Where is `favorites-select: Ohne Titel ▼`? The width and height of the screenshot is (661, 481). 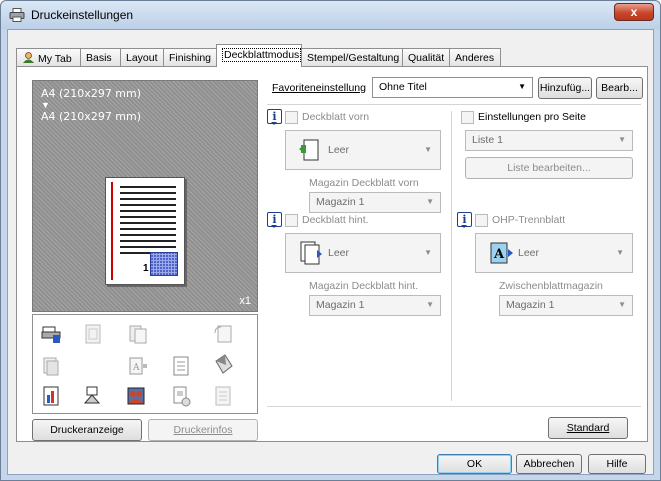 favorites-select: Ohne Titel ▼ is located at coordinates (452, 87).